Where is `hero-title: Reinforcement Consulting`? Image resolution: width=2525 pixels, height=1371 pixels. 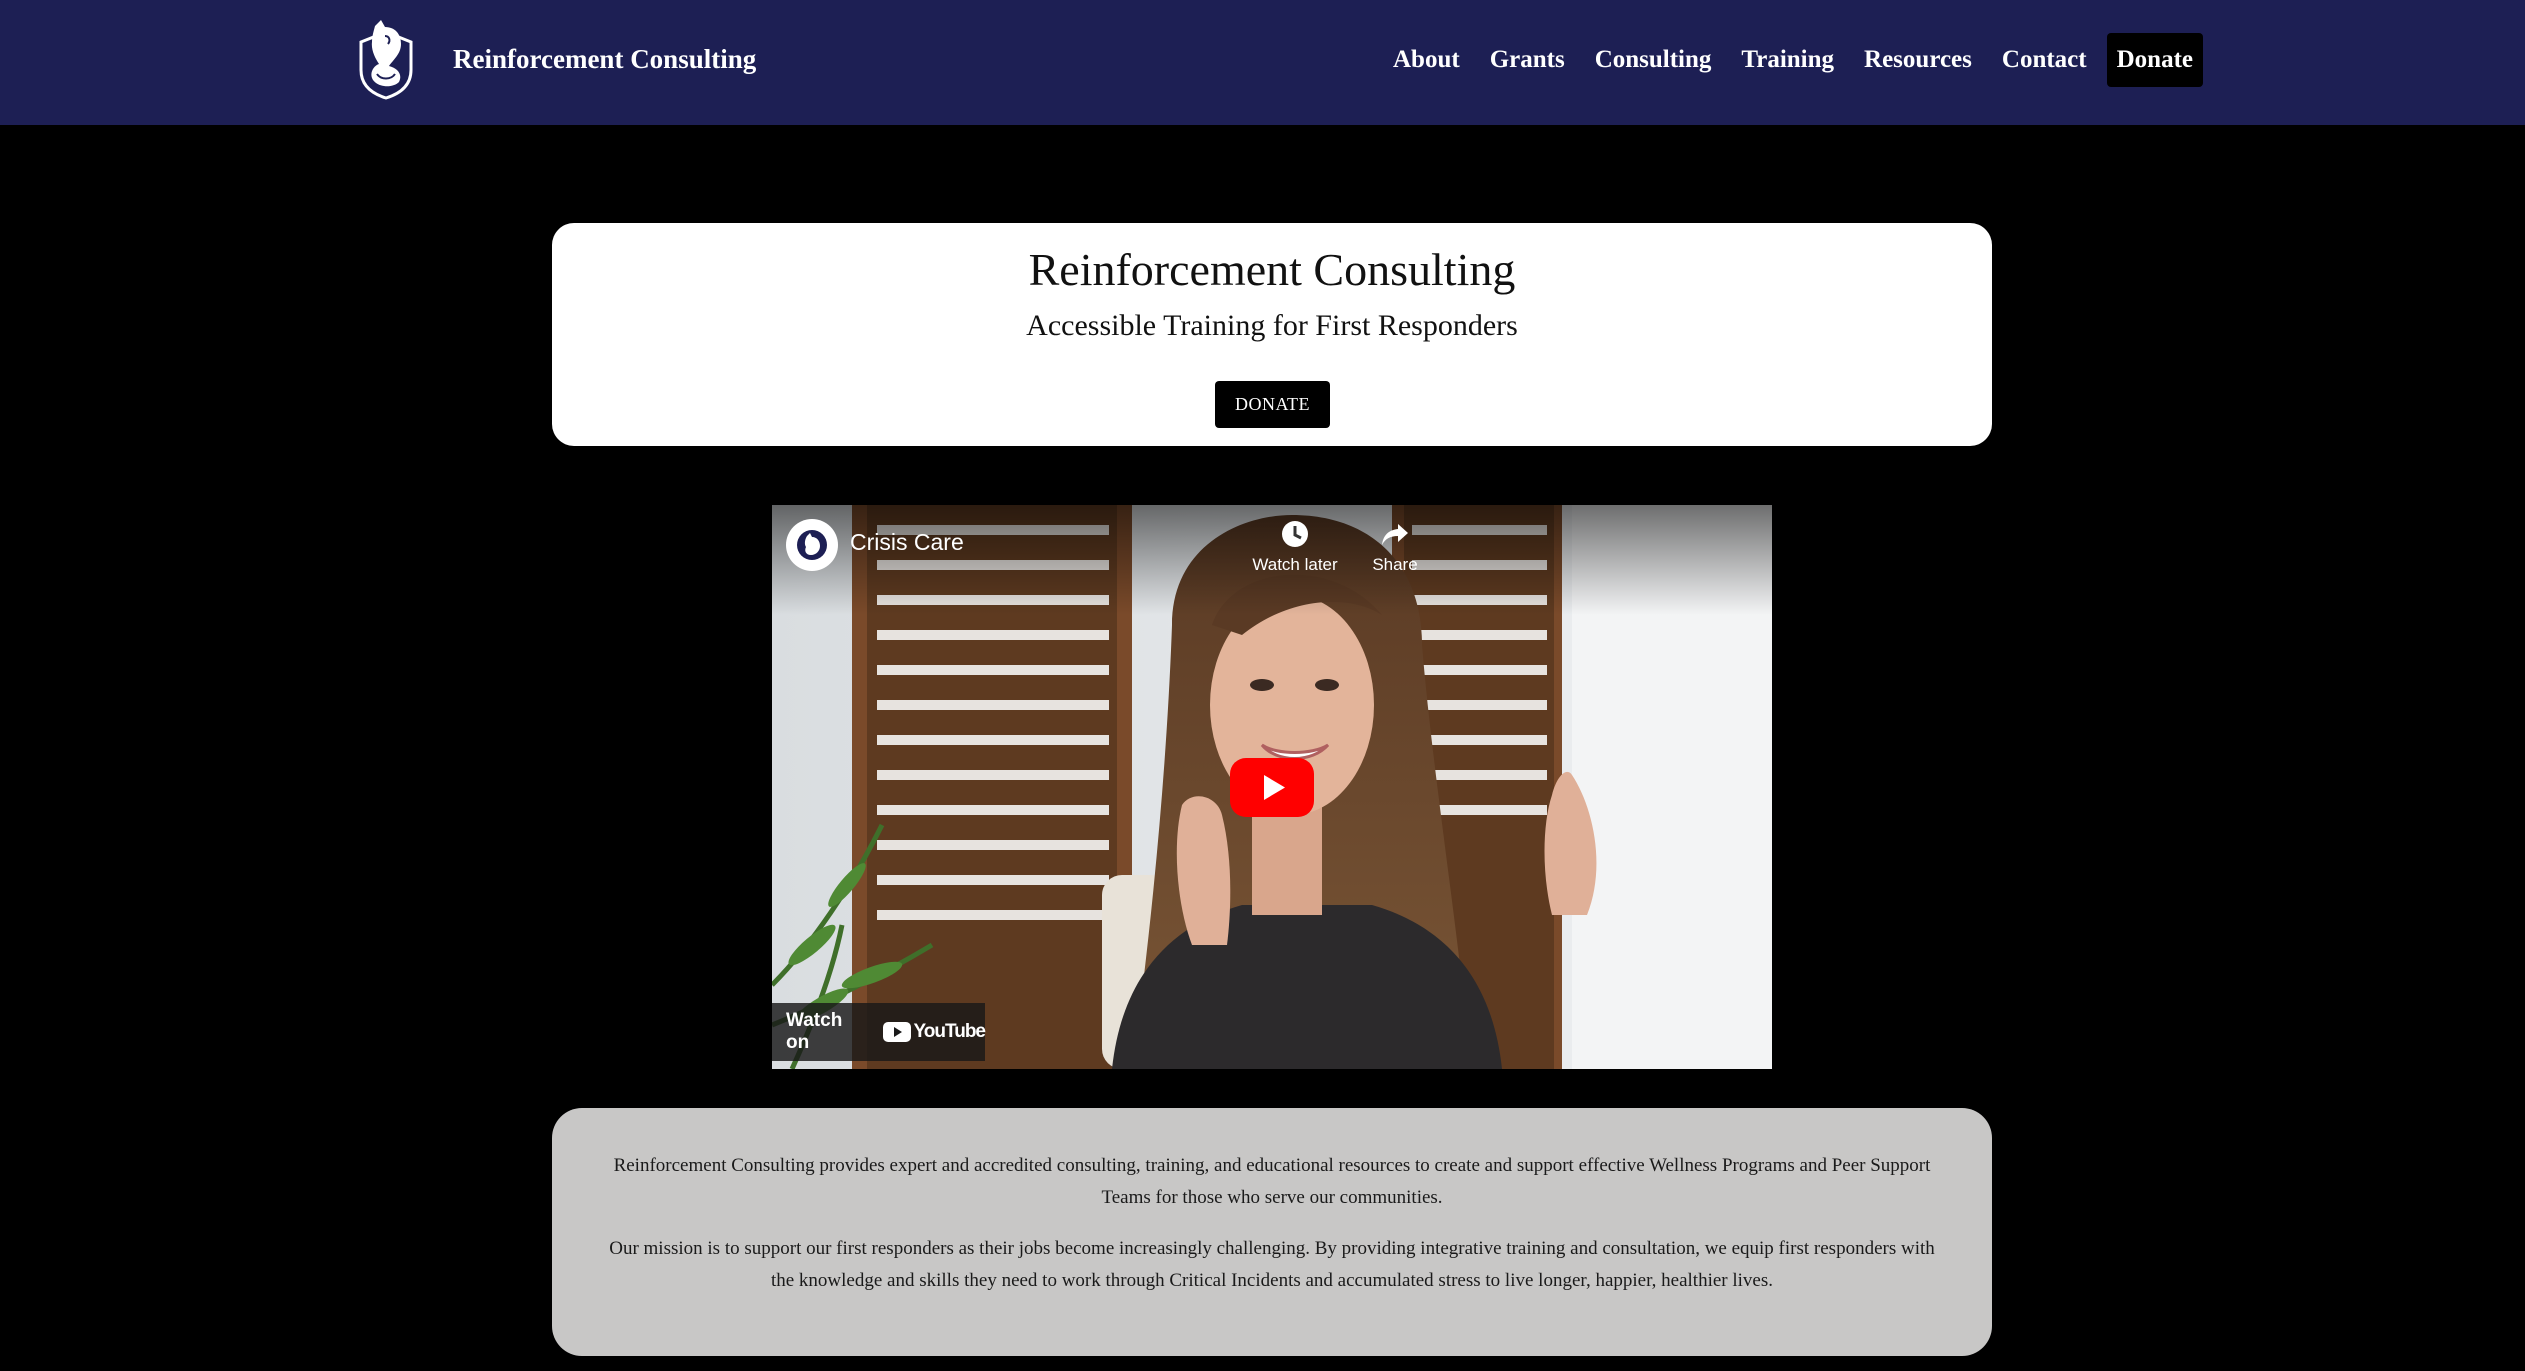
hero-title: Reinforcement Consulting is located at coordinates (1272, 269).